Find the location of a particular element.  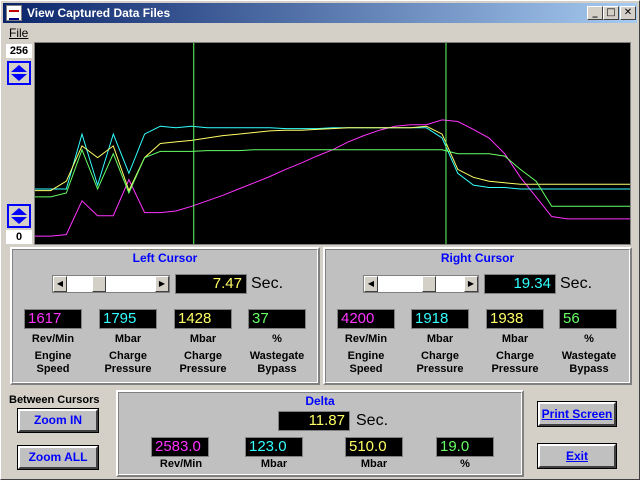

delta-time-display: 11.87 is located at coordinates (314, 421).